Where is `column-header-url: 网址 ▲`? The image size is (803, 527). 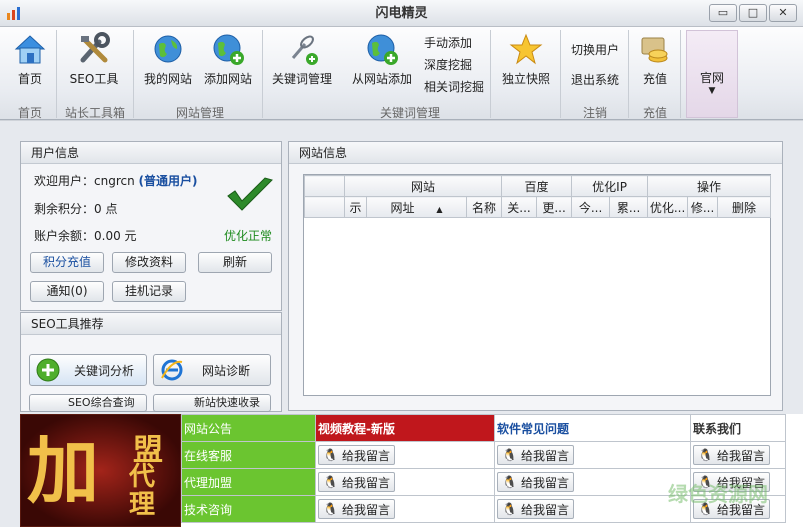
column-header-url: 网址 ▲ is located at coordinates (416, 207).